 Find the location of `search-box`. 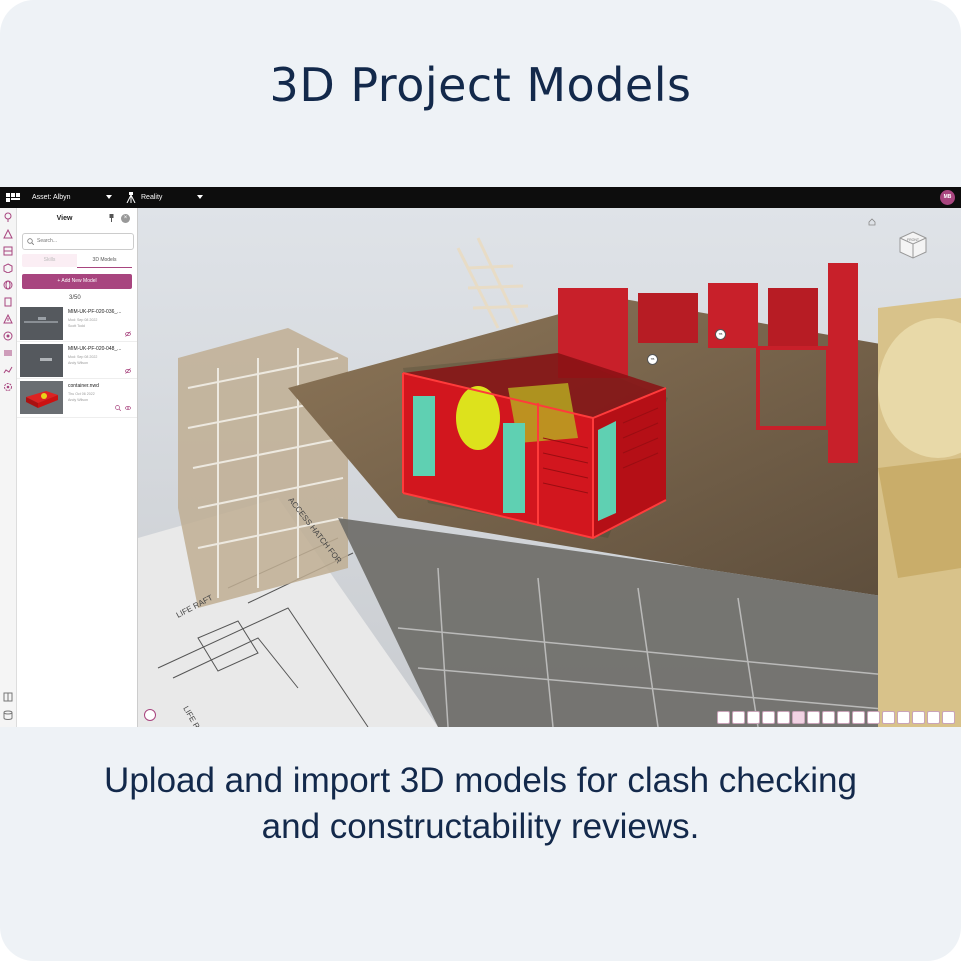

search-box is located at coordinates (78, 241).